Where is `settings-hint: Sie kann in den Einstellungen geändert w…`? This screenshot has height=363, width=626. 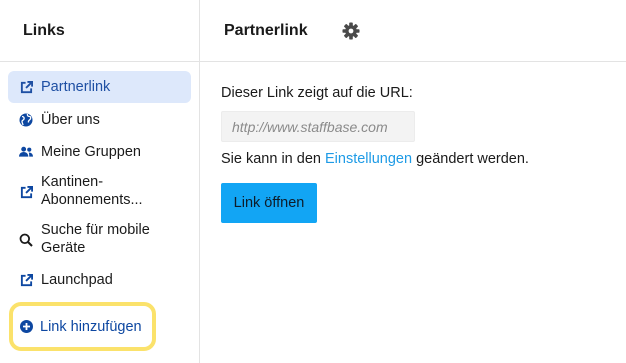 settings-hint: Sie kann in den Einstellungen geändert w… is located at coordinates (421, 159).